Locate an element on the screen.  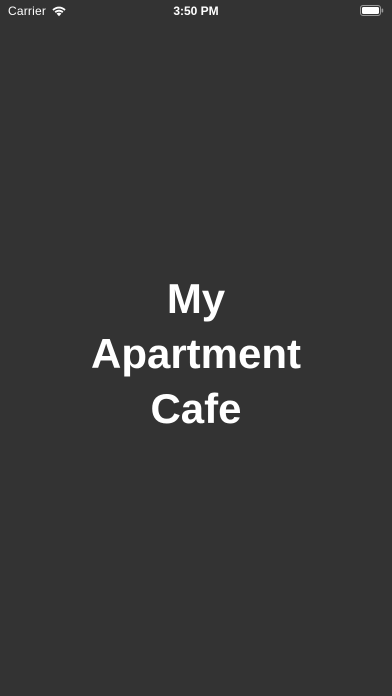
title-line-1: My is located at coordinates (196, 298).